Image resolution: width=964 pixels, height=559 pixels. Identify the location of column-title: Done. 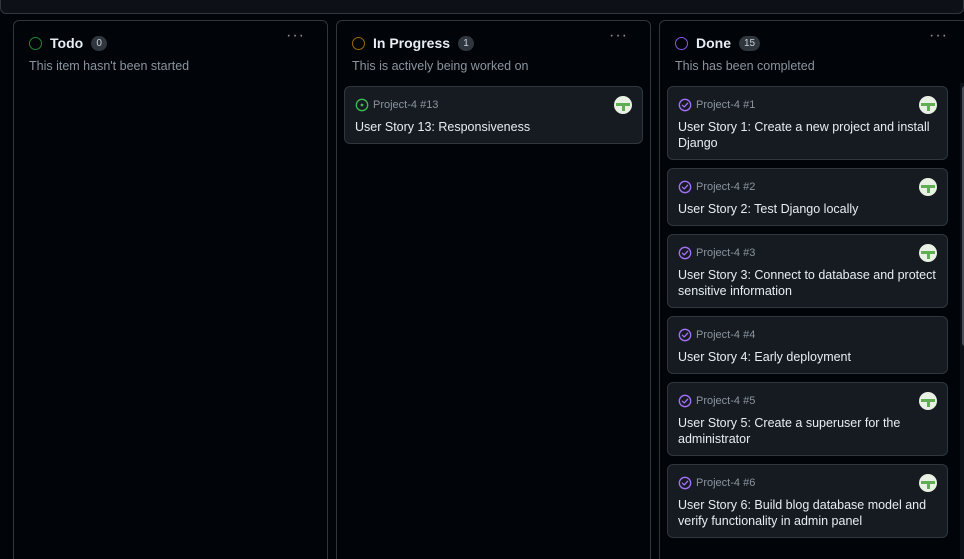
(713, 43).